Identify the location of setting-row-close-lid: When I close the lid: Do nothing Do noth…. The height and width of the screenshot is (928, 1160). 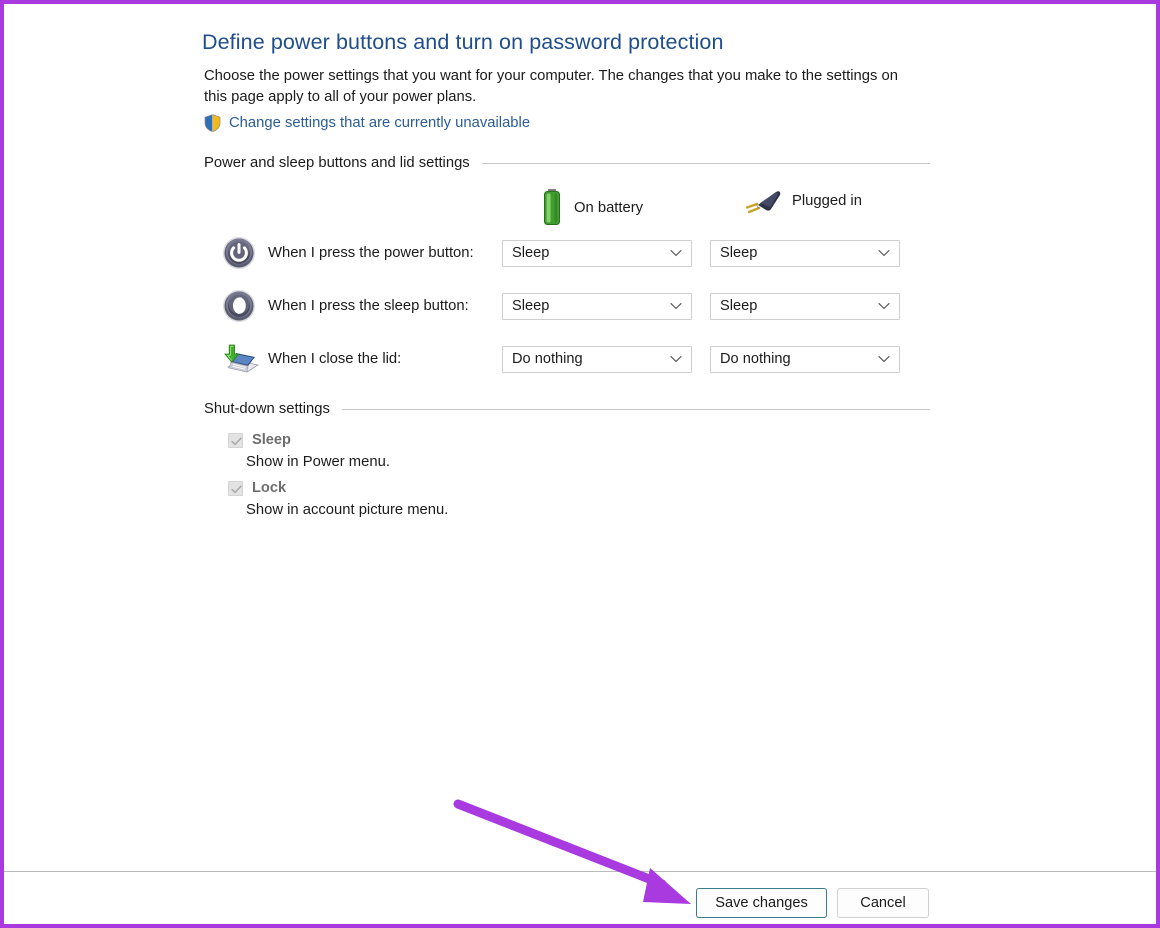
(567, 359).